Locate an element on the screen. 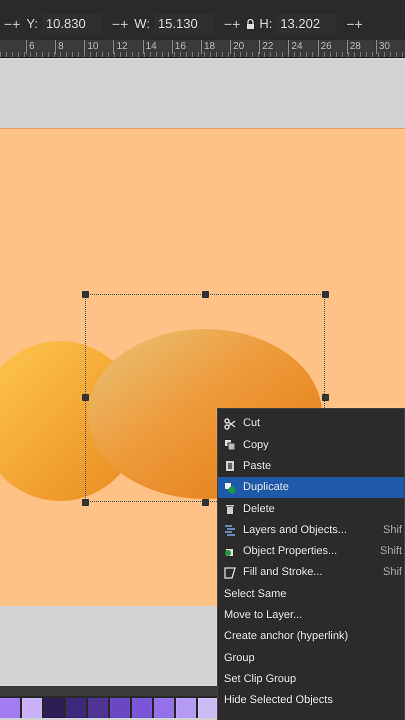  ruler-label: 10 is located at coordinates (99, 47).